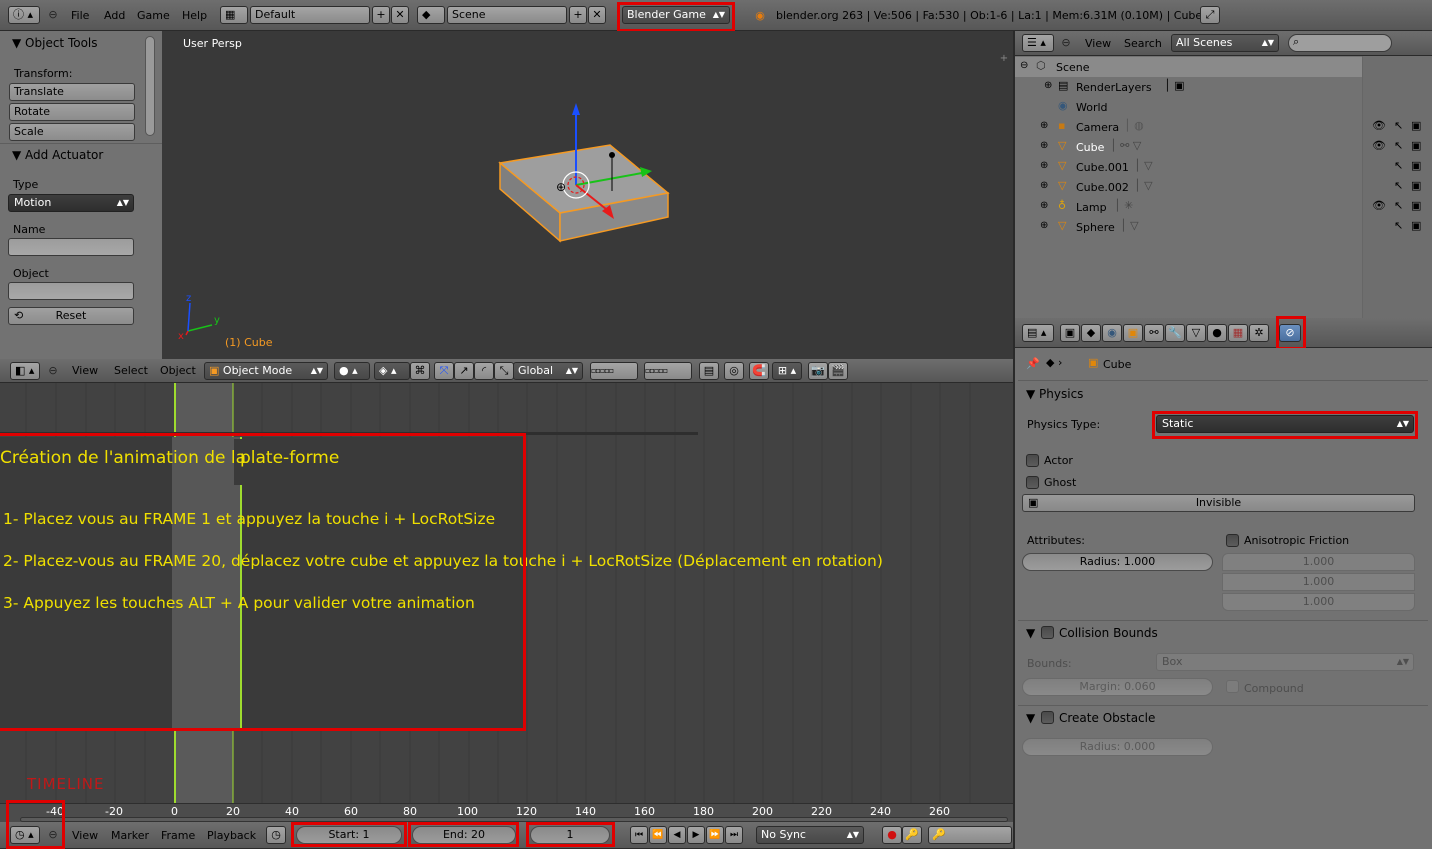  What do you see at coordinates (234, 15) in the screenshot?
I see `layout-icon-button: ▦` at bounding box center [234, 15].